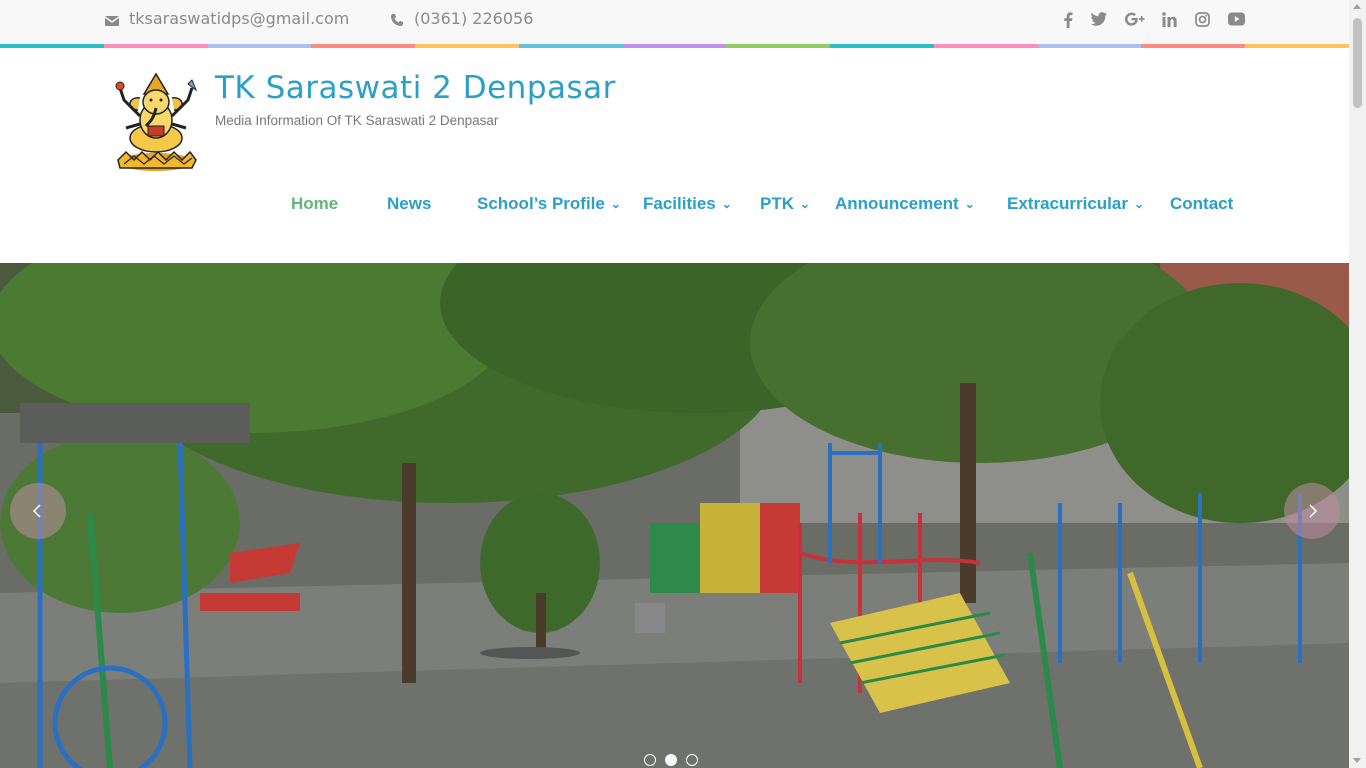  I want to click on nav-news-label: News, so click(409, 203).